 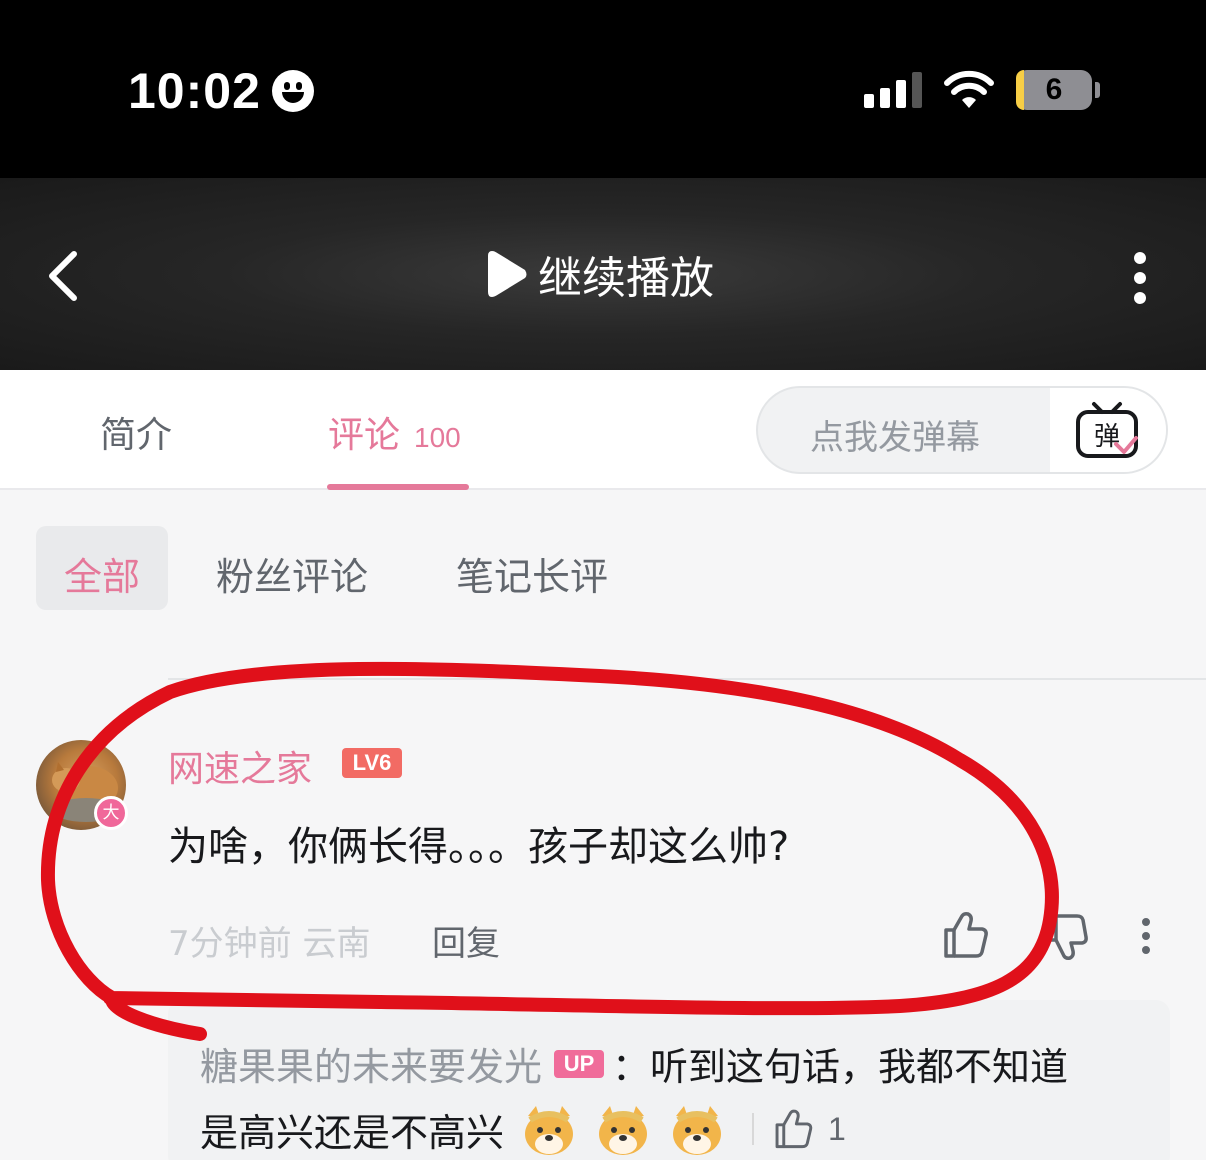 What do you see at coordinates (398, 487) in the screenshot?
I see `active-tab-indicator` at bounding box center [398, 487].